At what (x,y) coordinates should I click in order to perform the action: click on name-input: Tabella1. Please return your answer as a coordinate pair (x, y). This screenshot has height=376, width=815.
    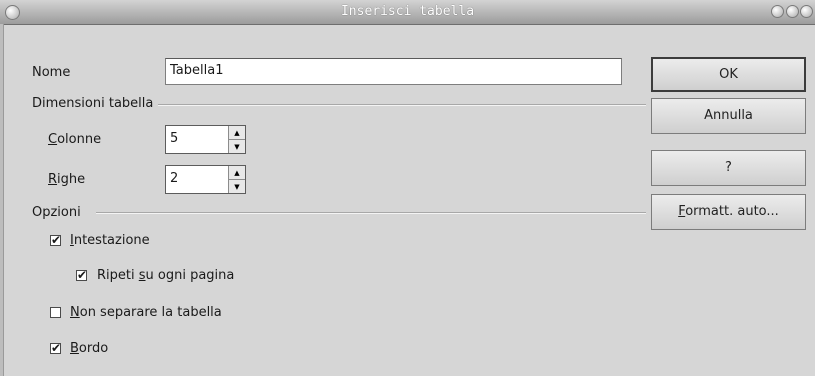
    Looking at the image, I should click on (393, 71).